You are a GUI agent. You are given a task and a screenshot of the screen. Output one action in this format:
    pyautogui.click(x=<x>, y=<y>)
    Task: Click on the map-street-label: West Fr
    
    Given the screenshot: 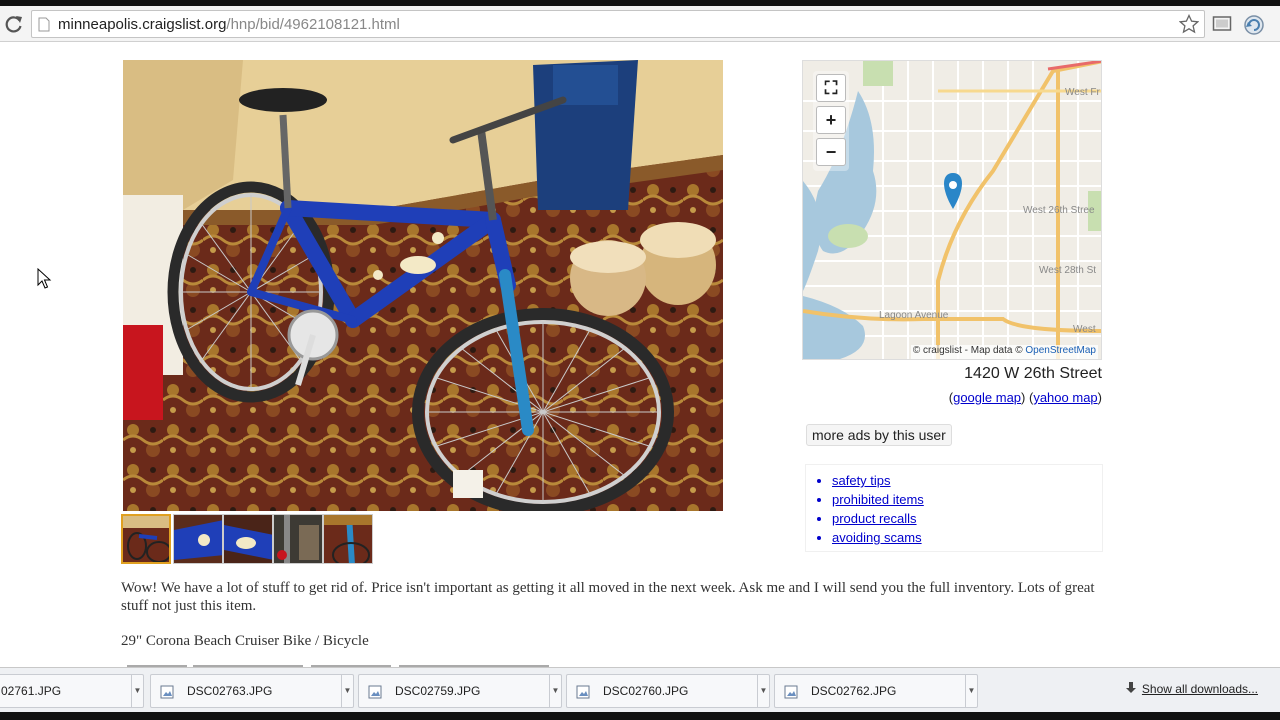 What is the action you would take?
    pyautogui.click(x=1082, y=92)
    